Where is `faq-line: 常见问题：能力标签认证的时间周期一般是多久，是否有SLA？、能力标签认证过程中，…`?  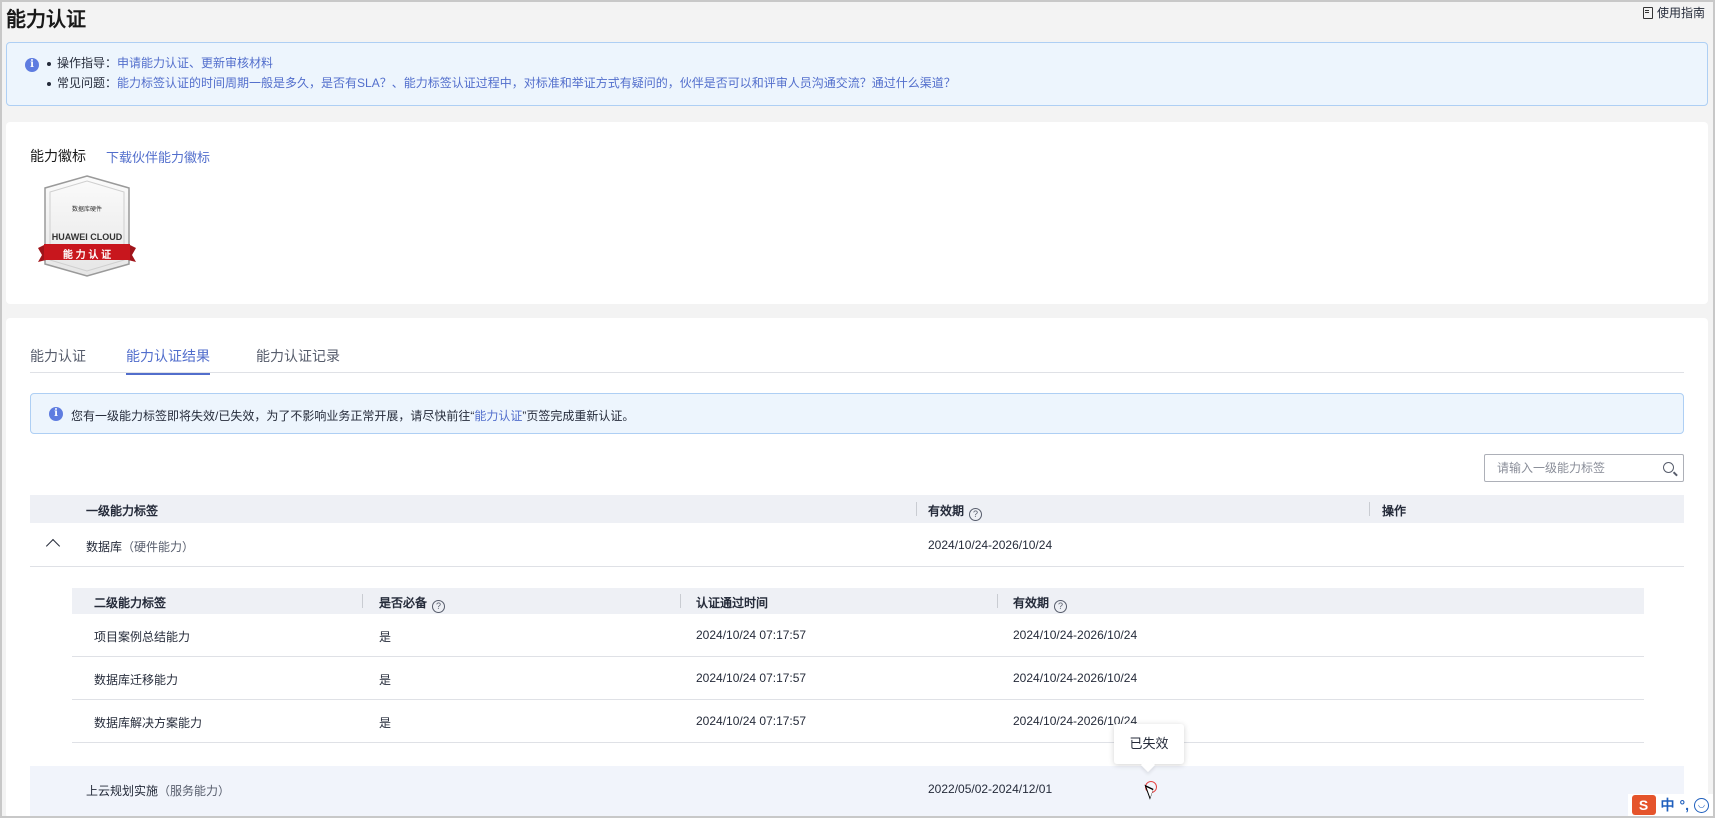
faq-line: 常见问题：能力标签认证的时间周期一般是多久，是否有SLA？、能力标签认证过程中，… is located at coordinates (501, 82).